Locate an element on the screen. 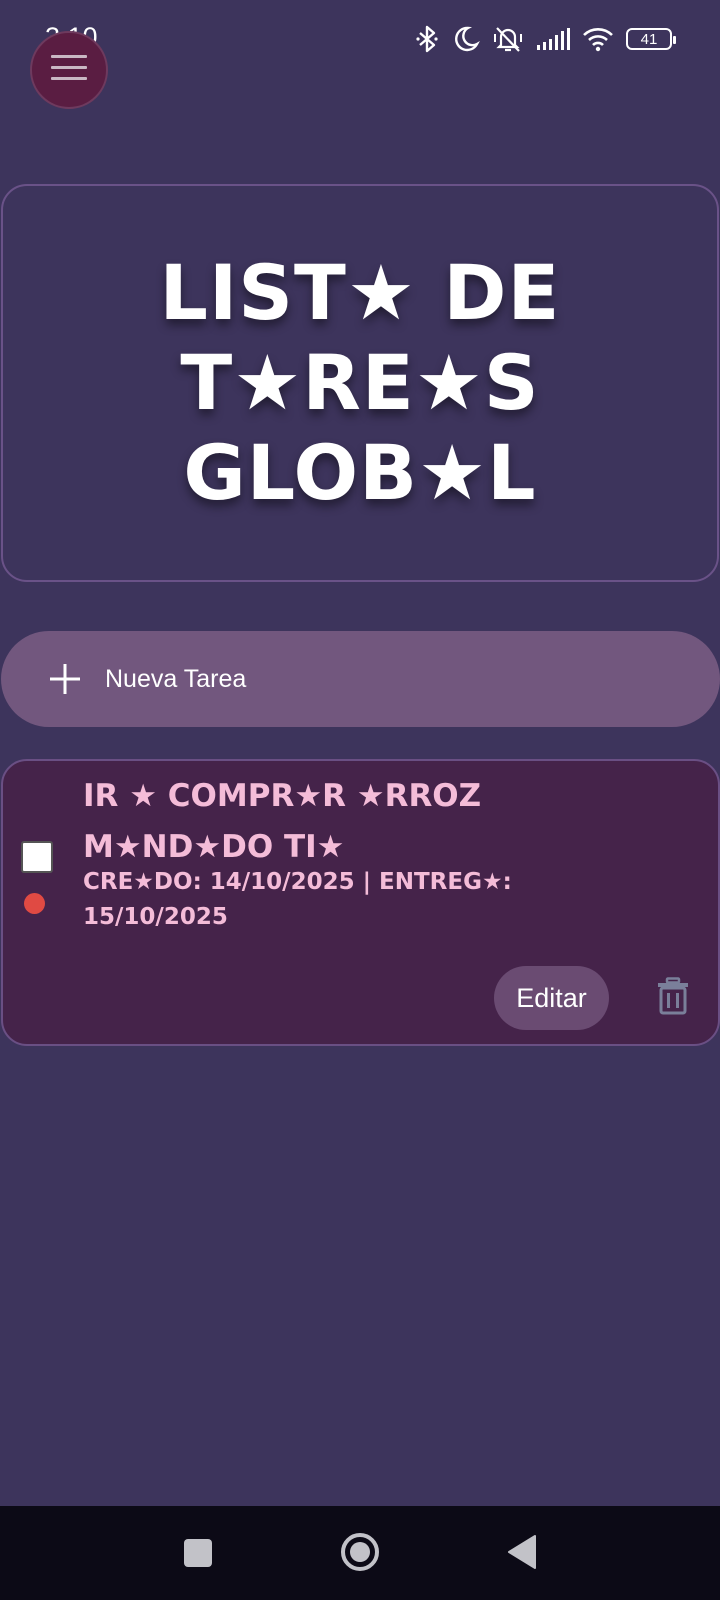 Image resolution: width=720 pixels, height=1600 pixels. page-title: LIST★ DE T★RE★S GLOB★L is located at coordinates (360, 382).